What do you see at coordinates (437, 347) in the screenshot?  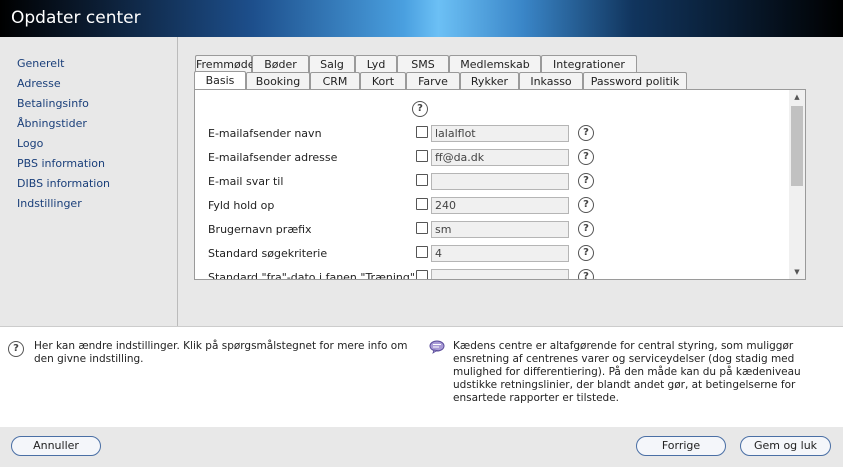 I see `speech-bubble-icon` at bounding box center [437, 347].